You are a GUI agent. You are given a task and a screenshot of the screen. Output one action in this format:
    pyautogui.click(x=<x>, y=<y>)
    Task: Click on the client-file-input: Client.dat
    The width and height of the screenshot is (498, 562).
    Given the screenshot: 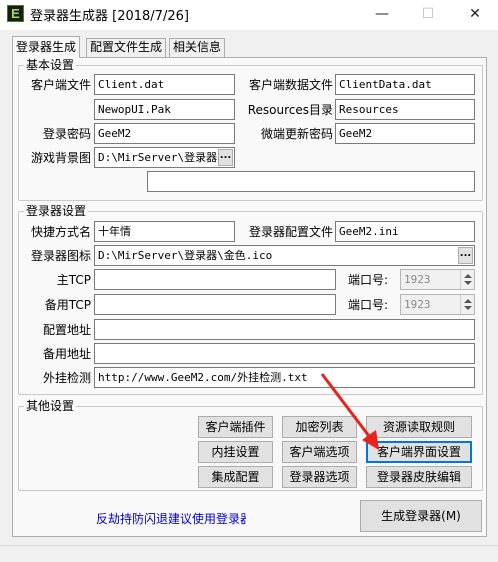 What is the action you would take?
    pyautogui.click(x=164, y=84)
    